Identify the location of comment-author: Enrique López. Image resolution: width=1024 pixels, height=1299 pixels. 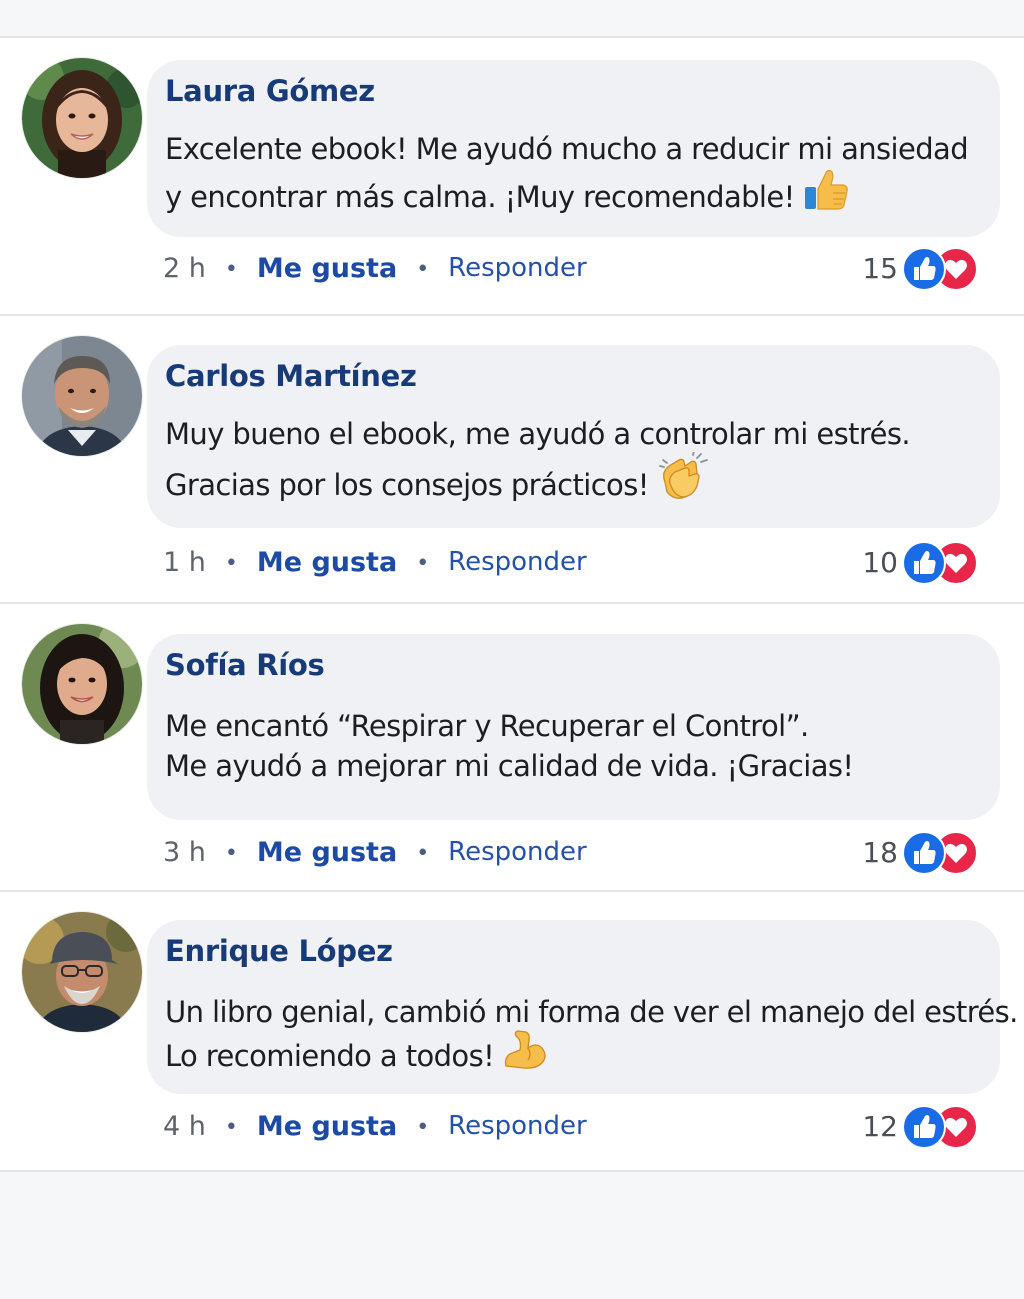
(572, 951).